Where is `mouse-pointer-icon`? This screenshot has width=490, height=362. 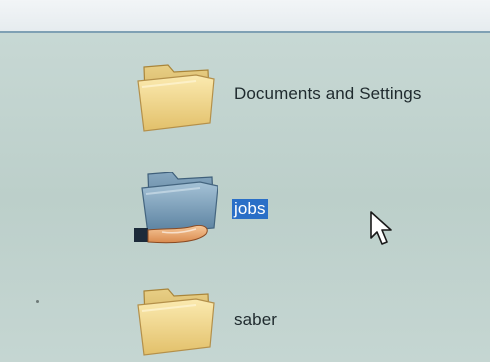 mouse-pointer-icon is located at coordinates (382, 229).